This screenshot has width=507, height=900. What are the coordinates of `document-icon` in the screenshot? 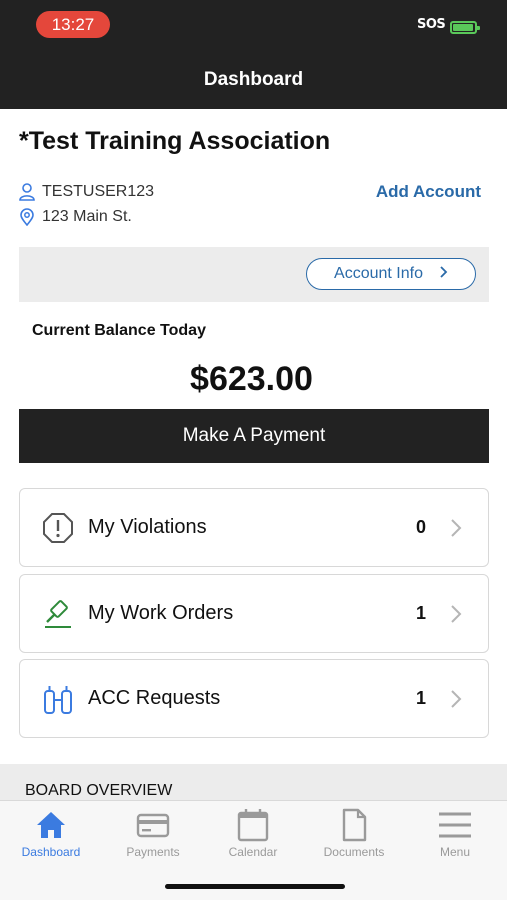 It's located at (354, 825).